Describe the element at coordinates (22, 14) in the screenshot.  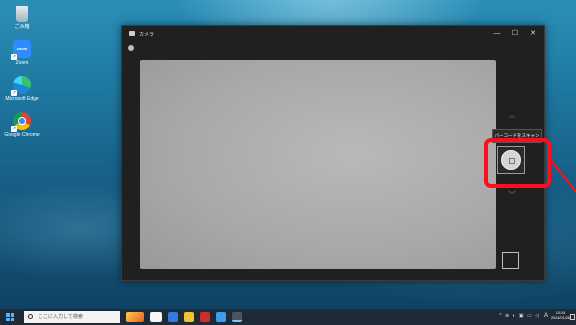
I see `recycle-bin-icon` at that location.